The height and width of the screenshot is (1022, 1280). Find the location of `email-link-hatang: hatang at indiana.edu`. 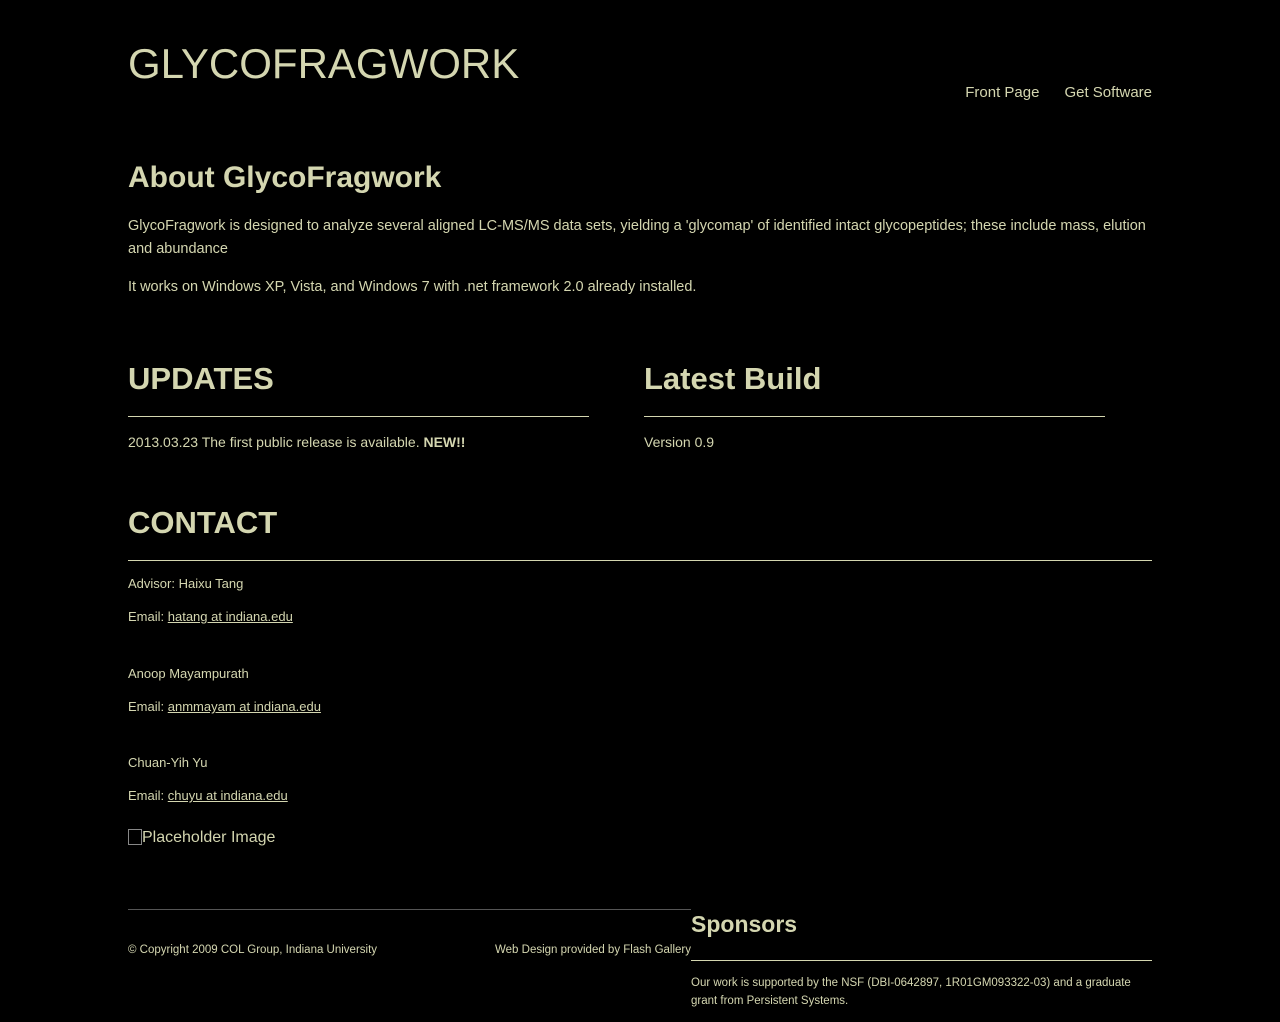

email-link-hatang: hatang at indiana.edu is located at coordinates (230, 616).